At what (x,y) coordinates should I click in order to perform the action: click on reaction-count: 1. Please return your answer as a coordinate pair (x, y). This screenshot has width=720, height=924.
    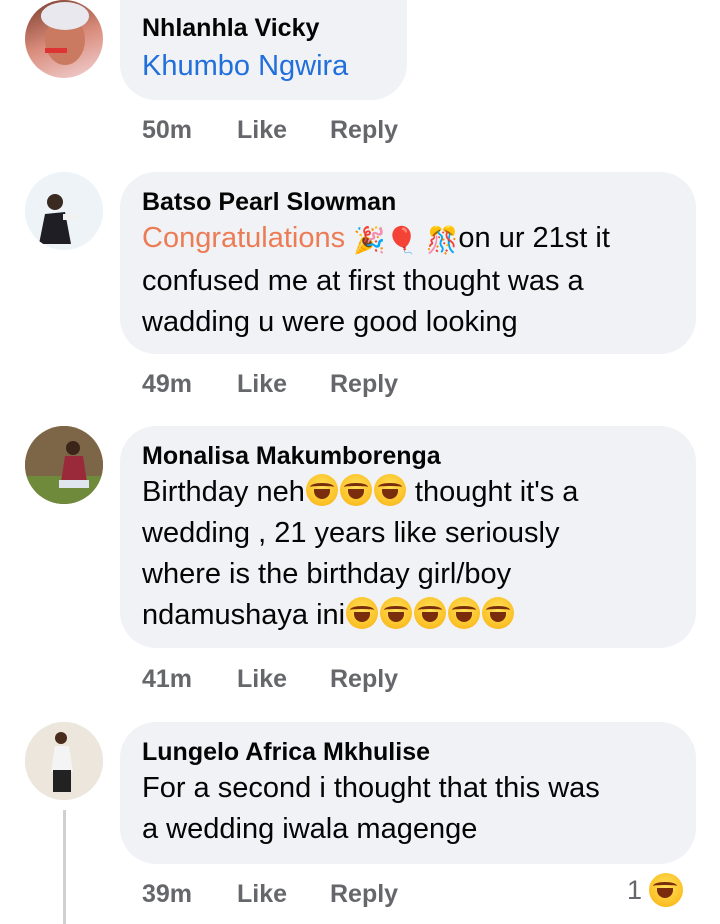
    Looking at the image, I should click on (634, 889).